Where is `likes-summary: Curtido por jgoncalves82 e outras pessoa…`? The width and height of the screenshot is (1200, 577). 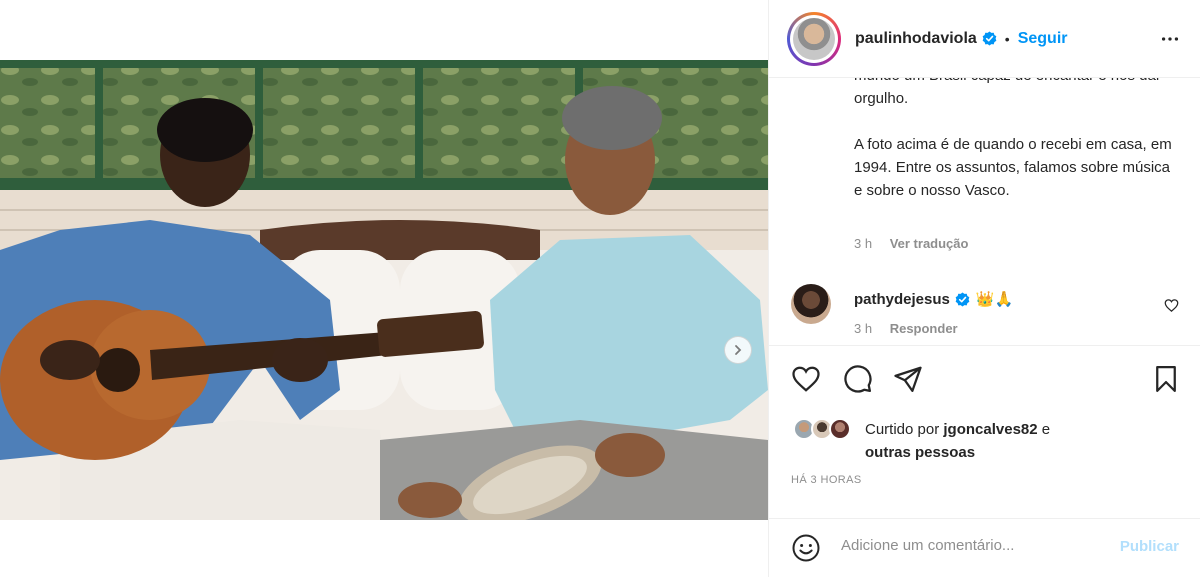 likes-summary: Curtido por jgoncalves82 e outras pessoa… is located at coordinates (984, 441).